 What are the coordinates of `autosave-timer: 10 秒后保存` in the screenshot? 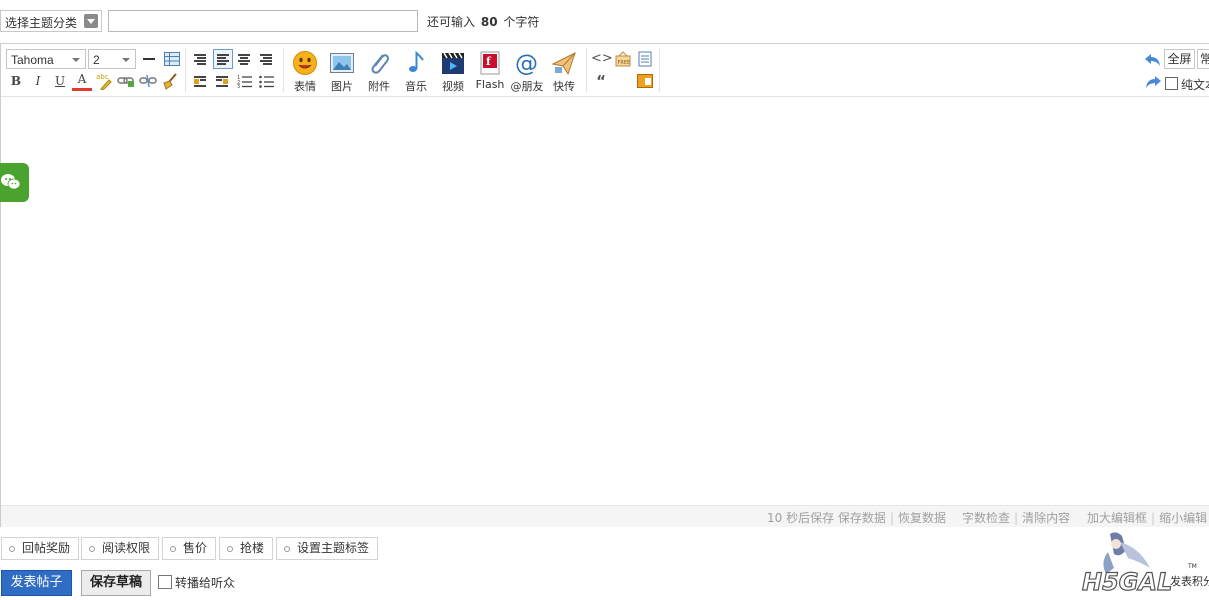 It's located at (801, 518).